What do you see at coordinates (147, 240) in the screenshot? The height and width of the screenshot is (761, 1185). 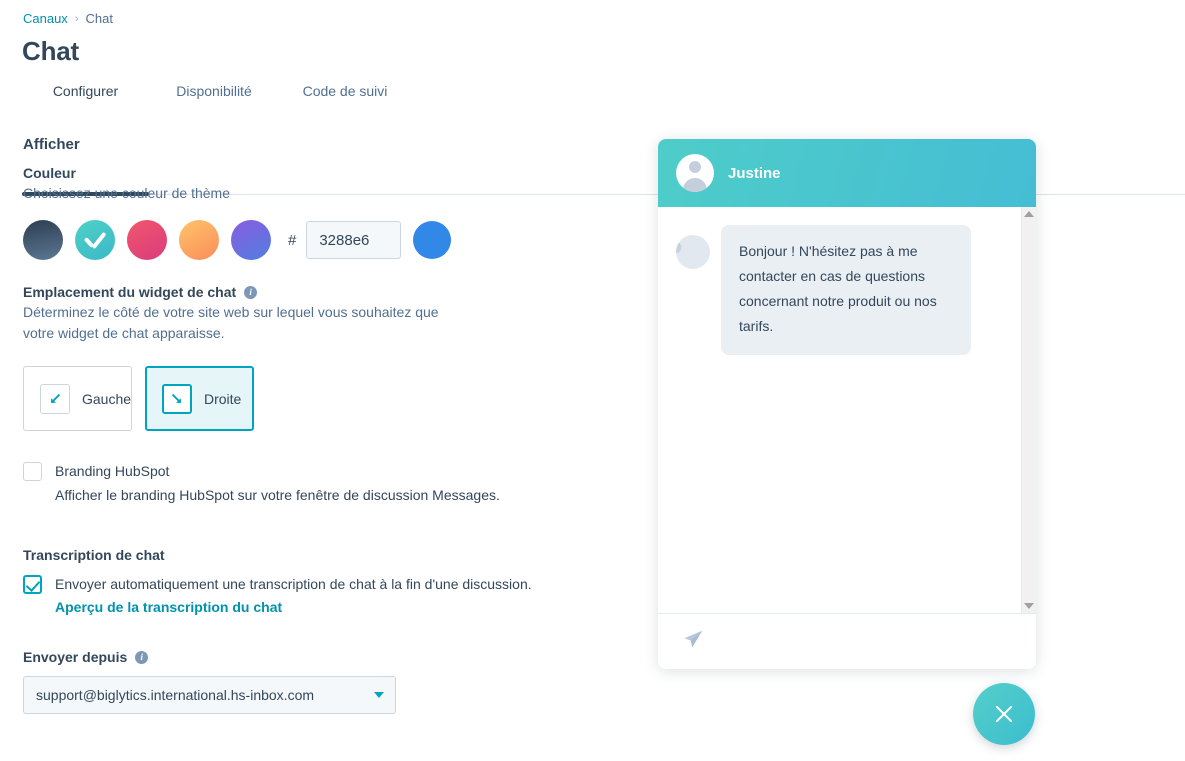 I see `color-swatch-pink-red` at bounding box center [147, 240].